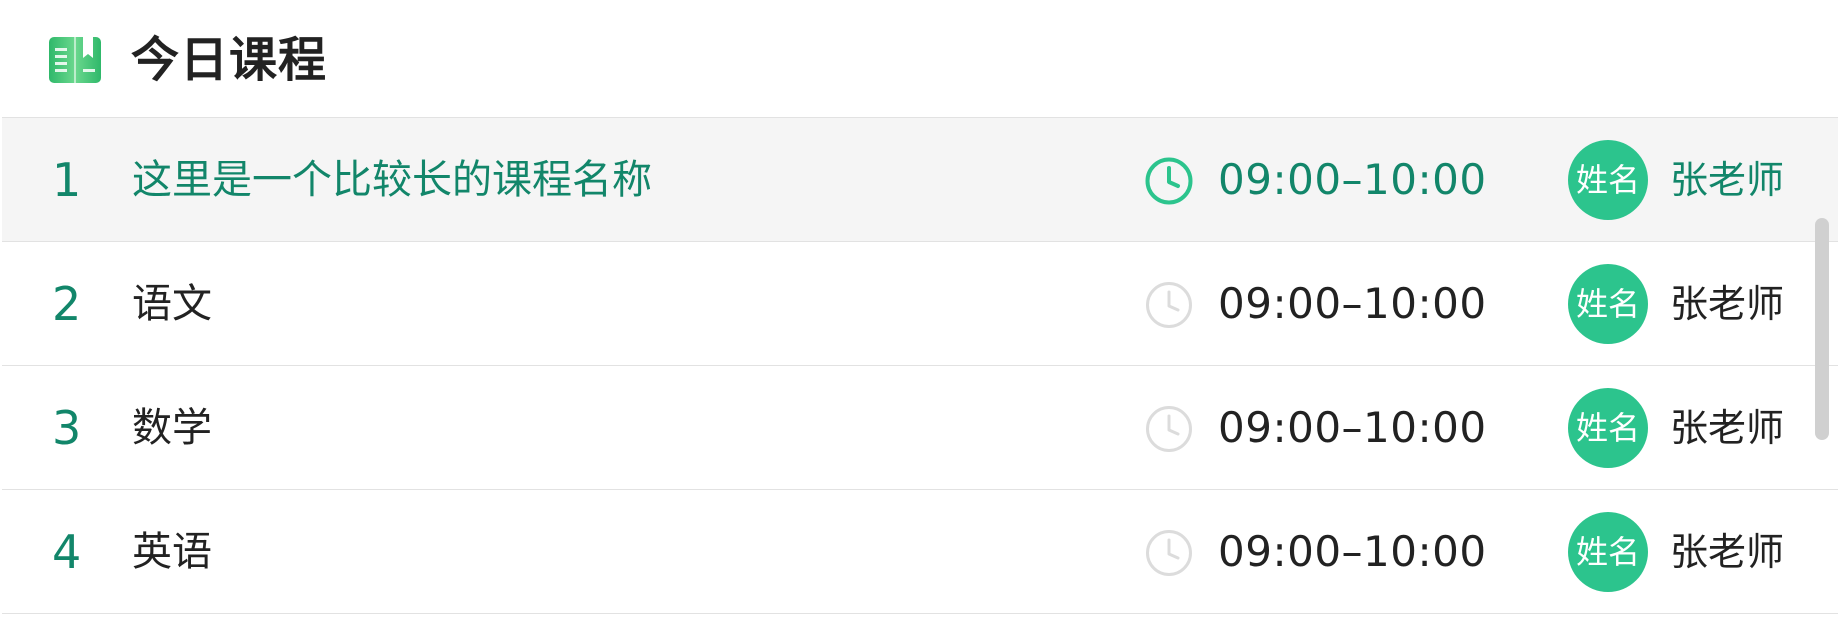 Image resolution: width=1840 pixels, height=628 pixels. Describe the element at coordinates (67, 552) in the screenshot. I see `course-index: 4` at that location.